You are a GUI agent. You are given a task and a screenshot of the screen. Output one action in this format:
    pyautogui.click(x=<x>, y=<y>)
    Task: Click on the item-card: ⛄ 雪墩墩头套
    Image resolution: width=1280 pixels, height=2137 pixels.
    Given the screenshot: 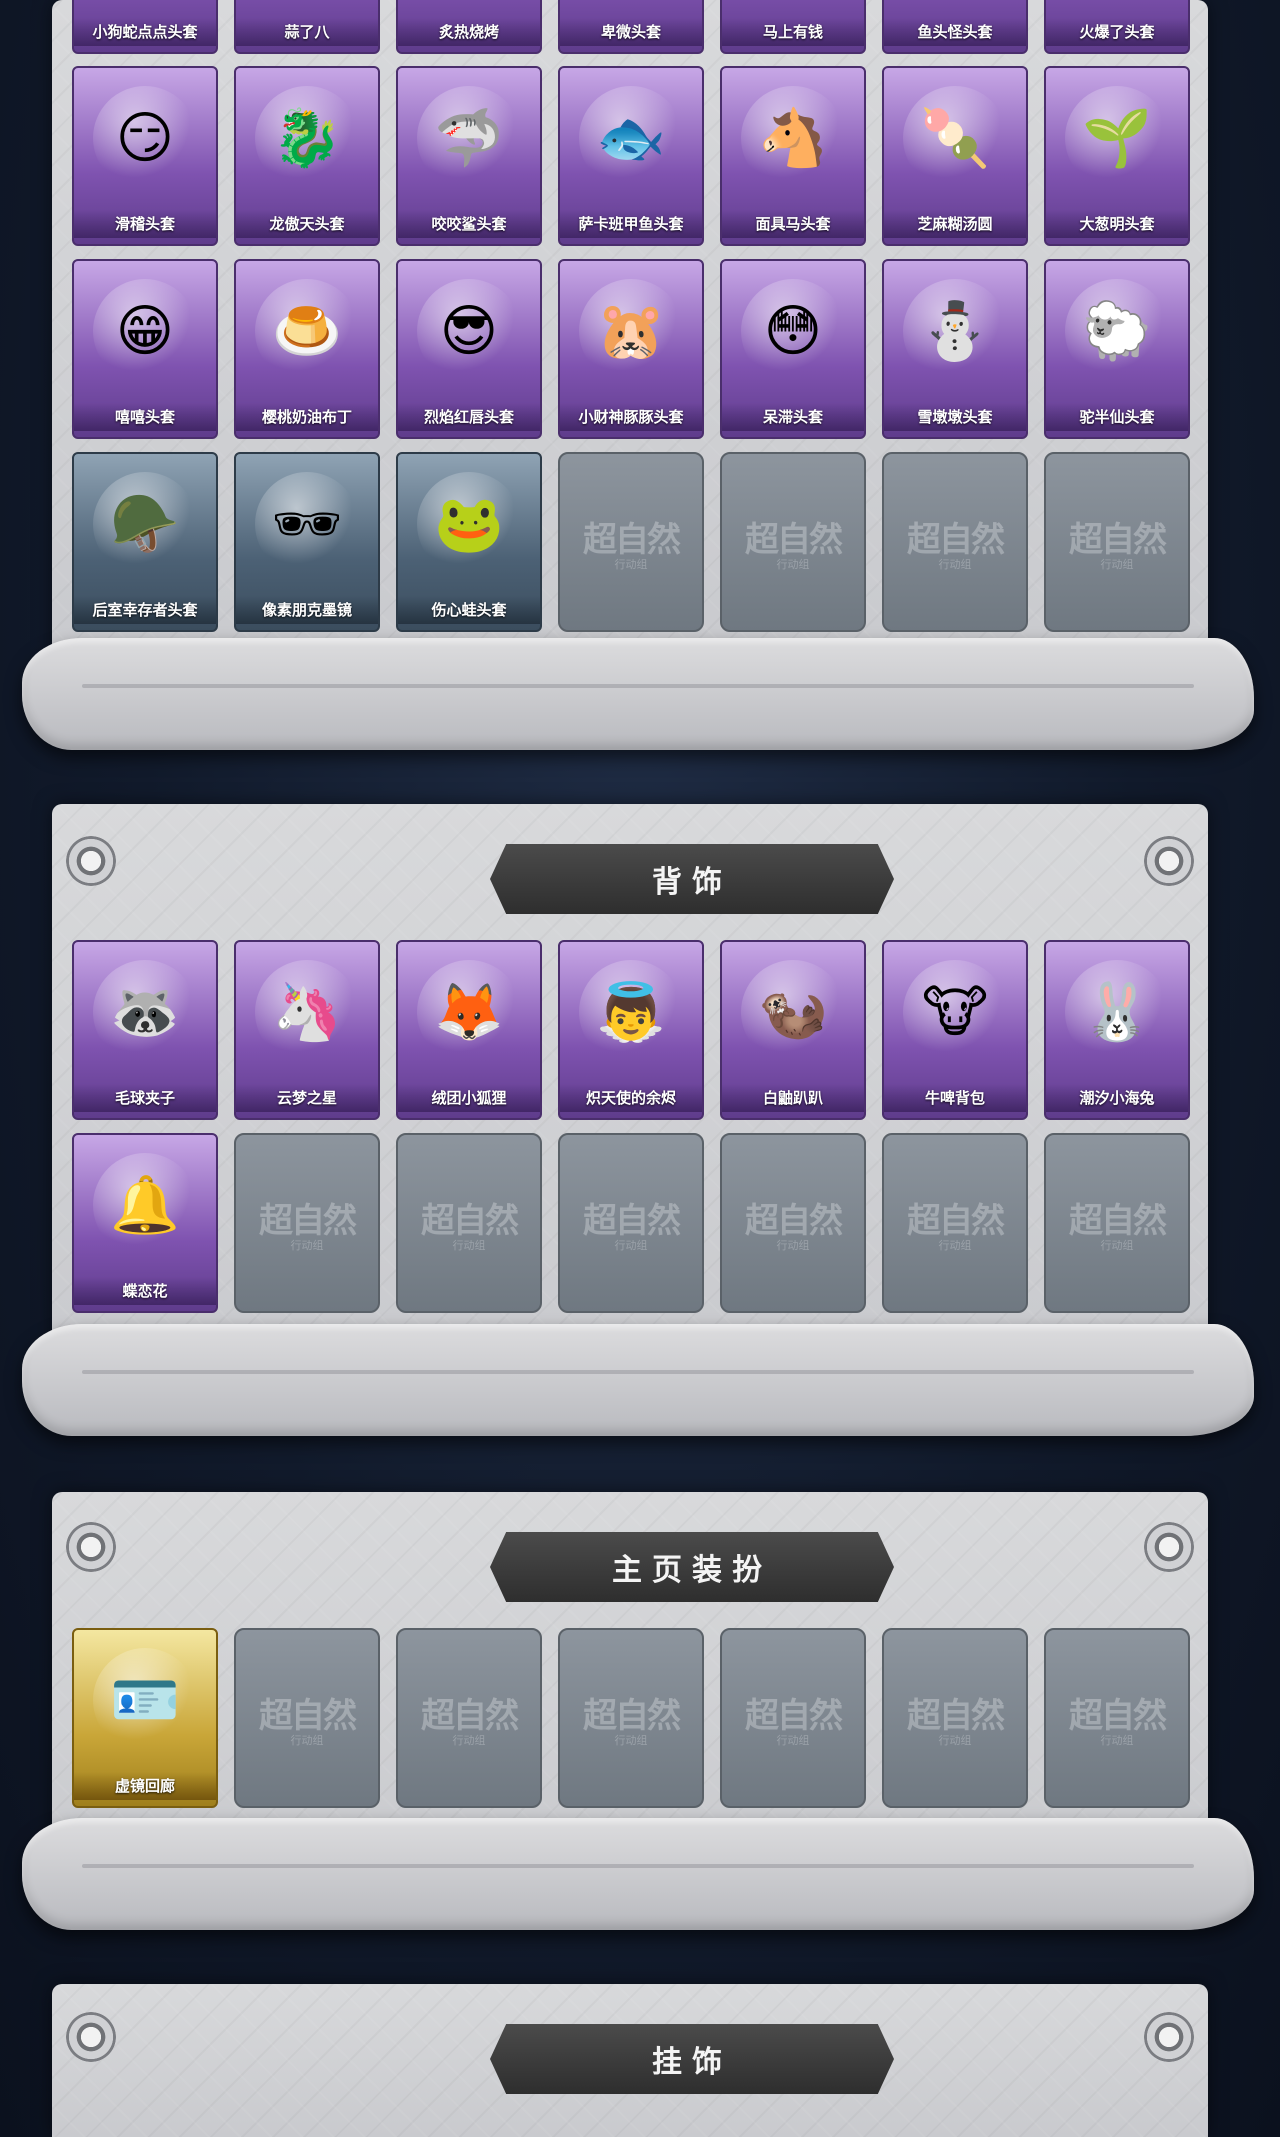 What is the action you would take?
    pyautogui.click(x=955, y=349)
    